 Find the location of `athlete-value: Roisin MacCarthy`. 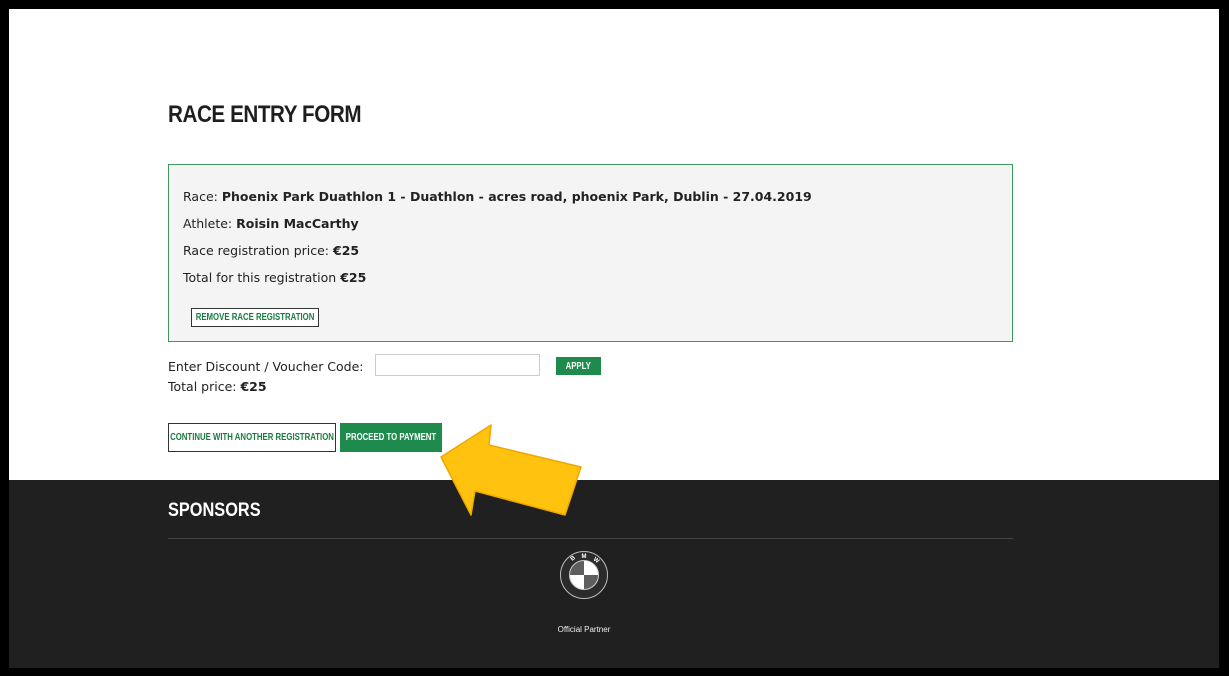

athlete-value: Roisin MacCarthy is located at coordinates (297, 223).